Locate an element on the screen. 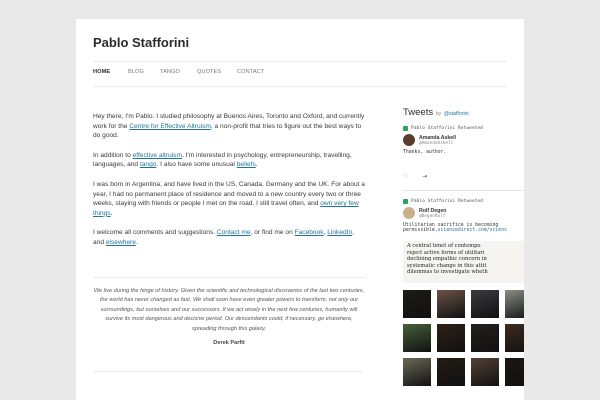 This screenshot has width=600, height=400. intro-text: . I also have some unusual is located at coordinates (196, 165).